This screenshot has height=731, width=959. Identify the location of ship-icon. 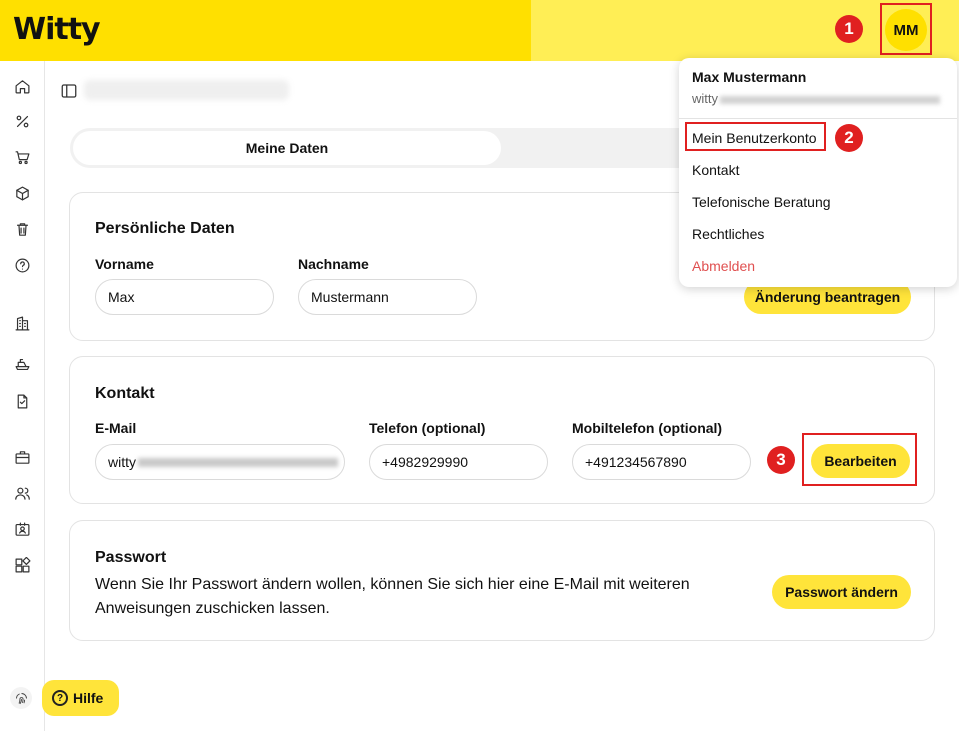
(22, 364).